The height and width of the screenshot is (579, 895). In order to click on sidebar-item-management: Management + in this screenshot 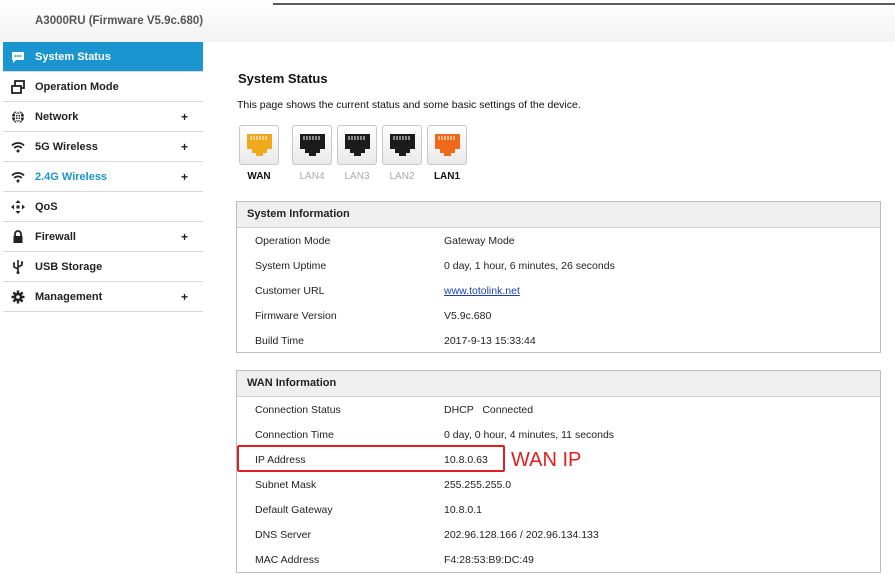, I will do `click(103, 297)`.